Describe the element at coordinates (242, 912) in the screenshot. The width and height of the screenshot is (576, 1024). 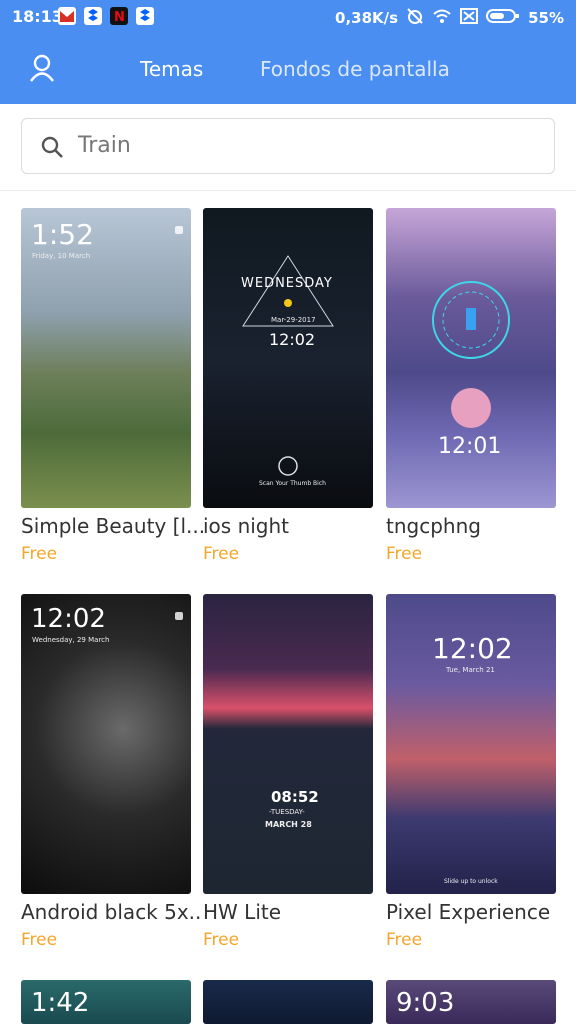
I see `theme-name: HW Lite` at that location.